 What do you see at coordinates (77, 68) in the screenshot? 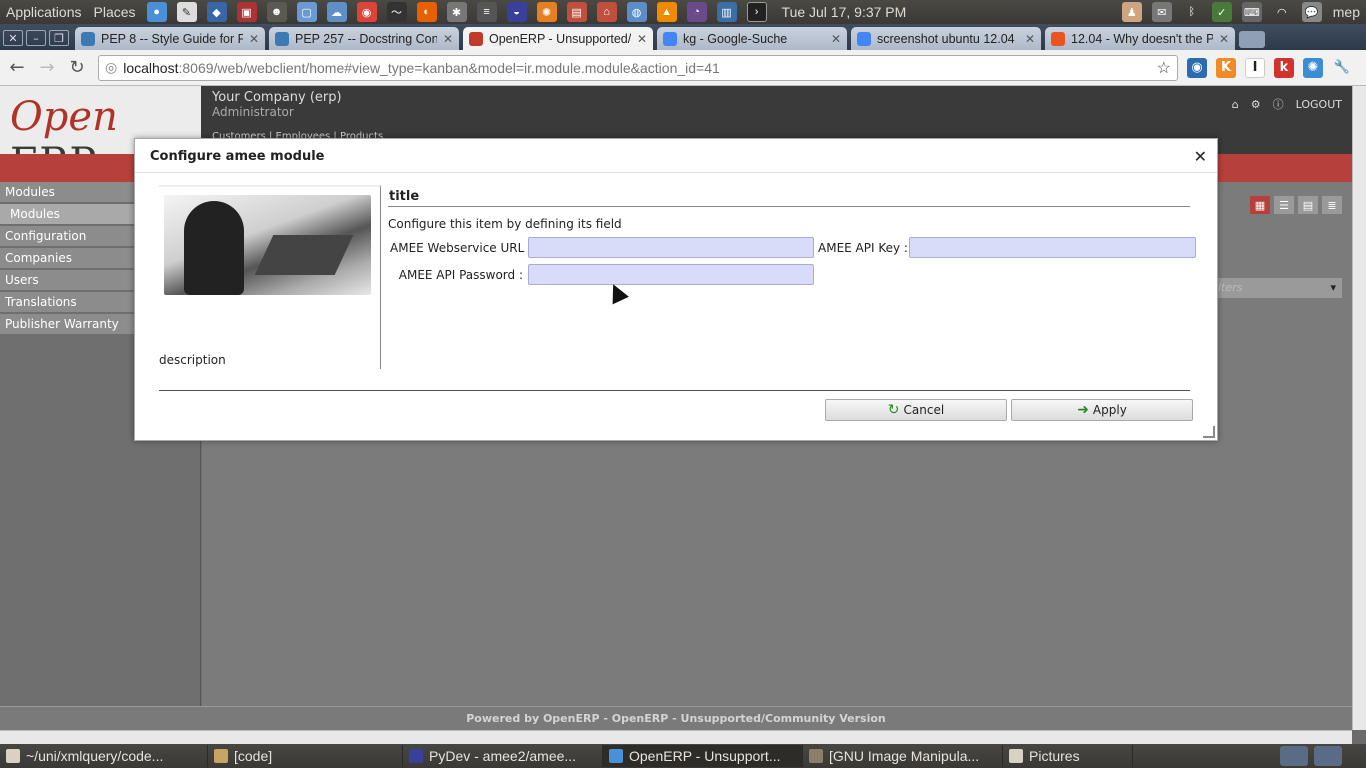
I see `reload-icon: ↻` at bounding box center [77, 68].